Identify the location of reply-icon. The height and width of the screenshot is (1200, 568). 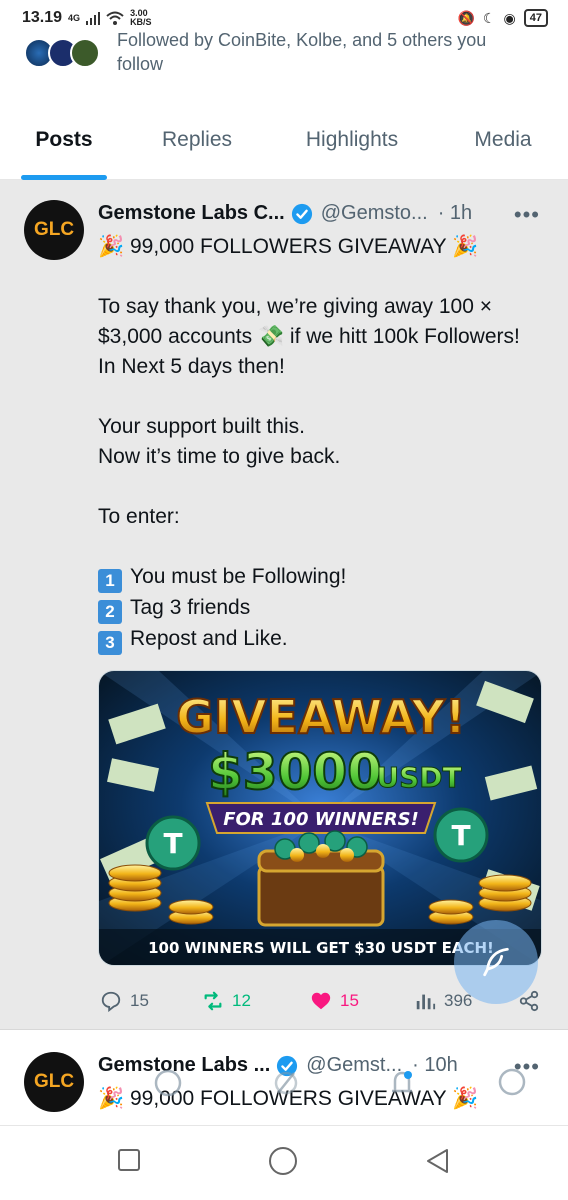
(111, 1001).